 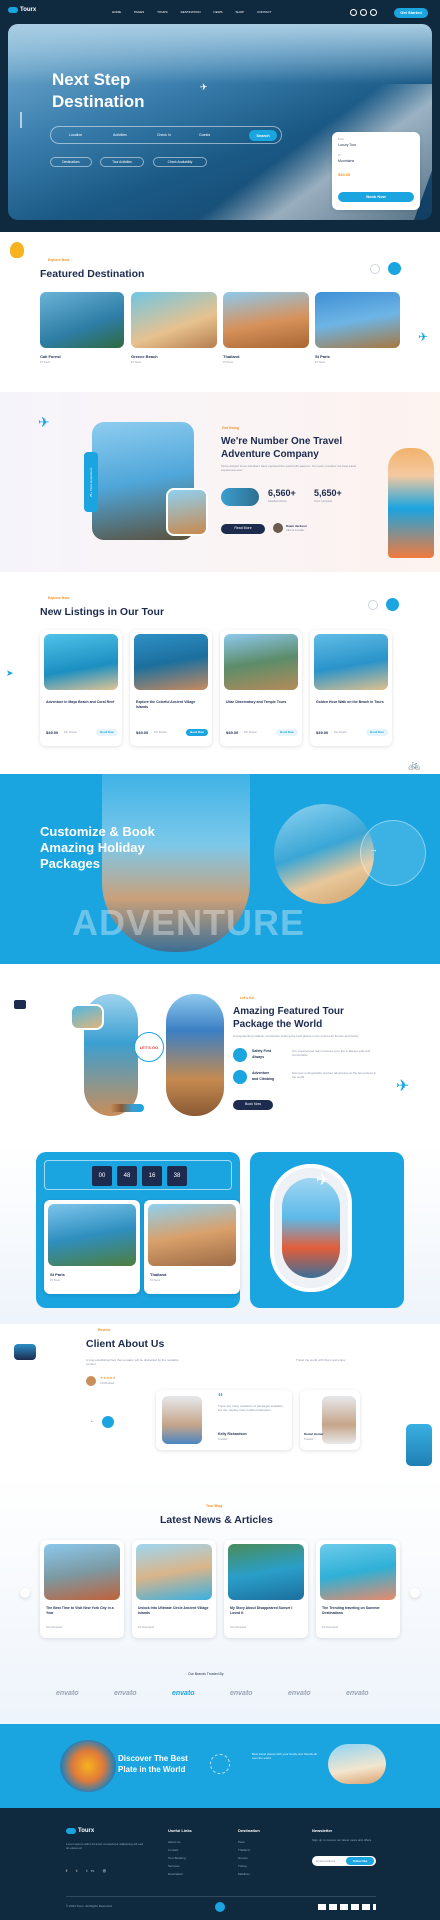 What do you see at coordinates (96, 1871) in the screenshot?
I see `social-icons: f t in ◎` at bounding box center [96, 1871].